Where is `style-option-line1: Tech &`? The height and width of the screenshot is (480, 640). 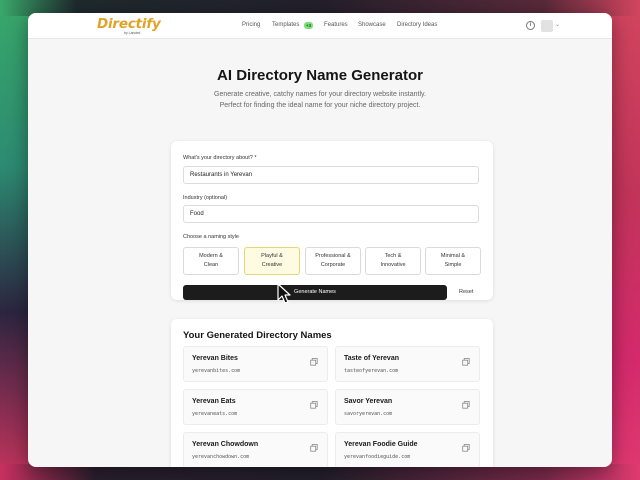 style-option-line1: Tech & is located at coordinates (393, 256).